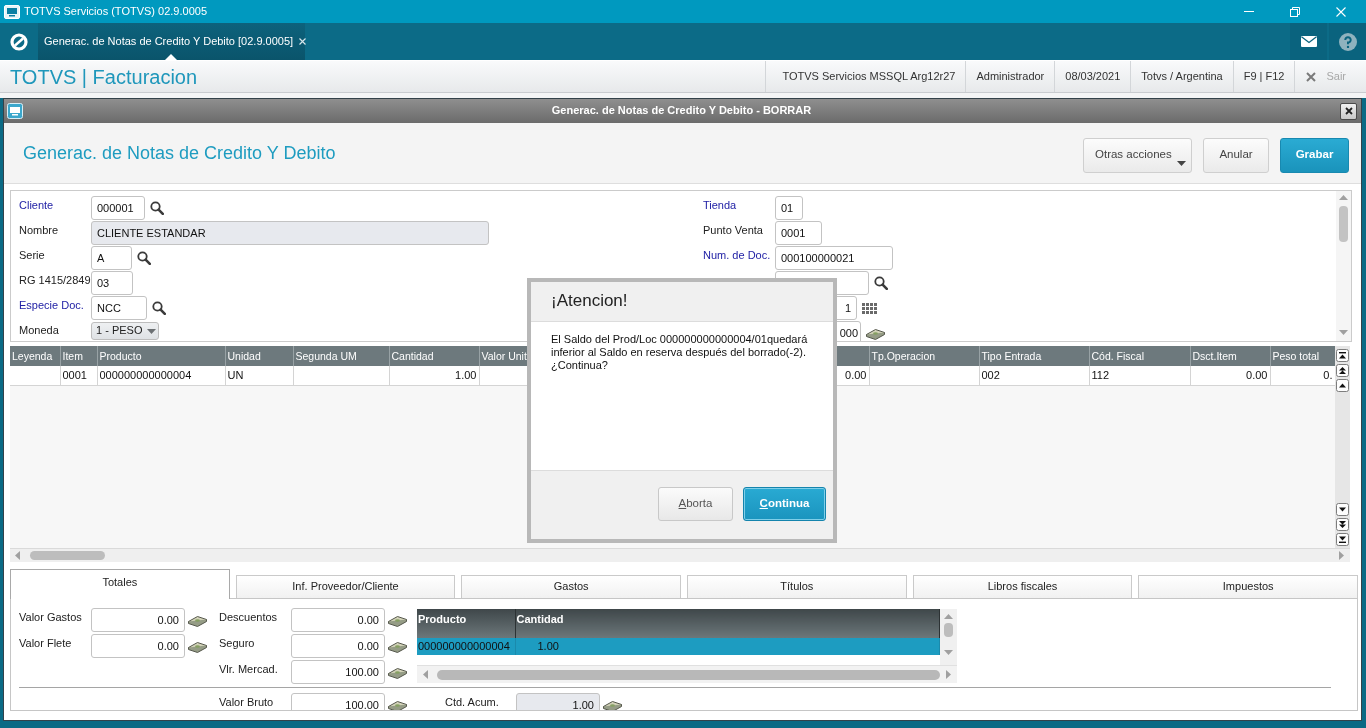 Image resolution: width=1366 pixels, height=728 pixels. Describe the element at coordinates (37, 205) in the screenshot. I see `field-label: Cliente` at that location.